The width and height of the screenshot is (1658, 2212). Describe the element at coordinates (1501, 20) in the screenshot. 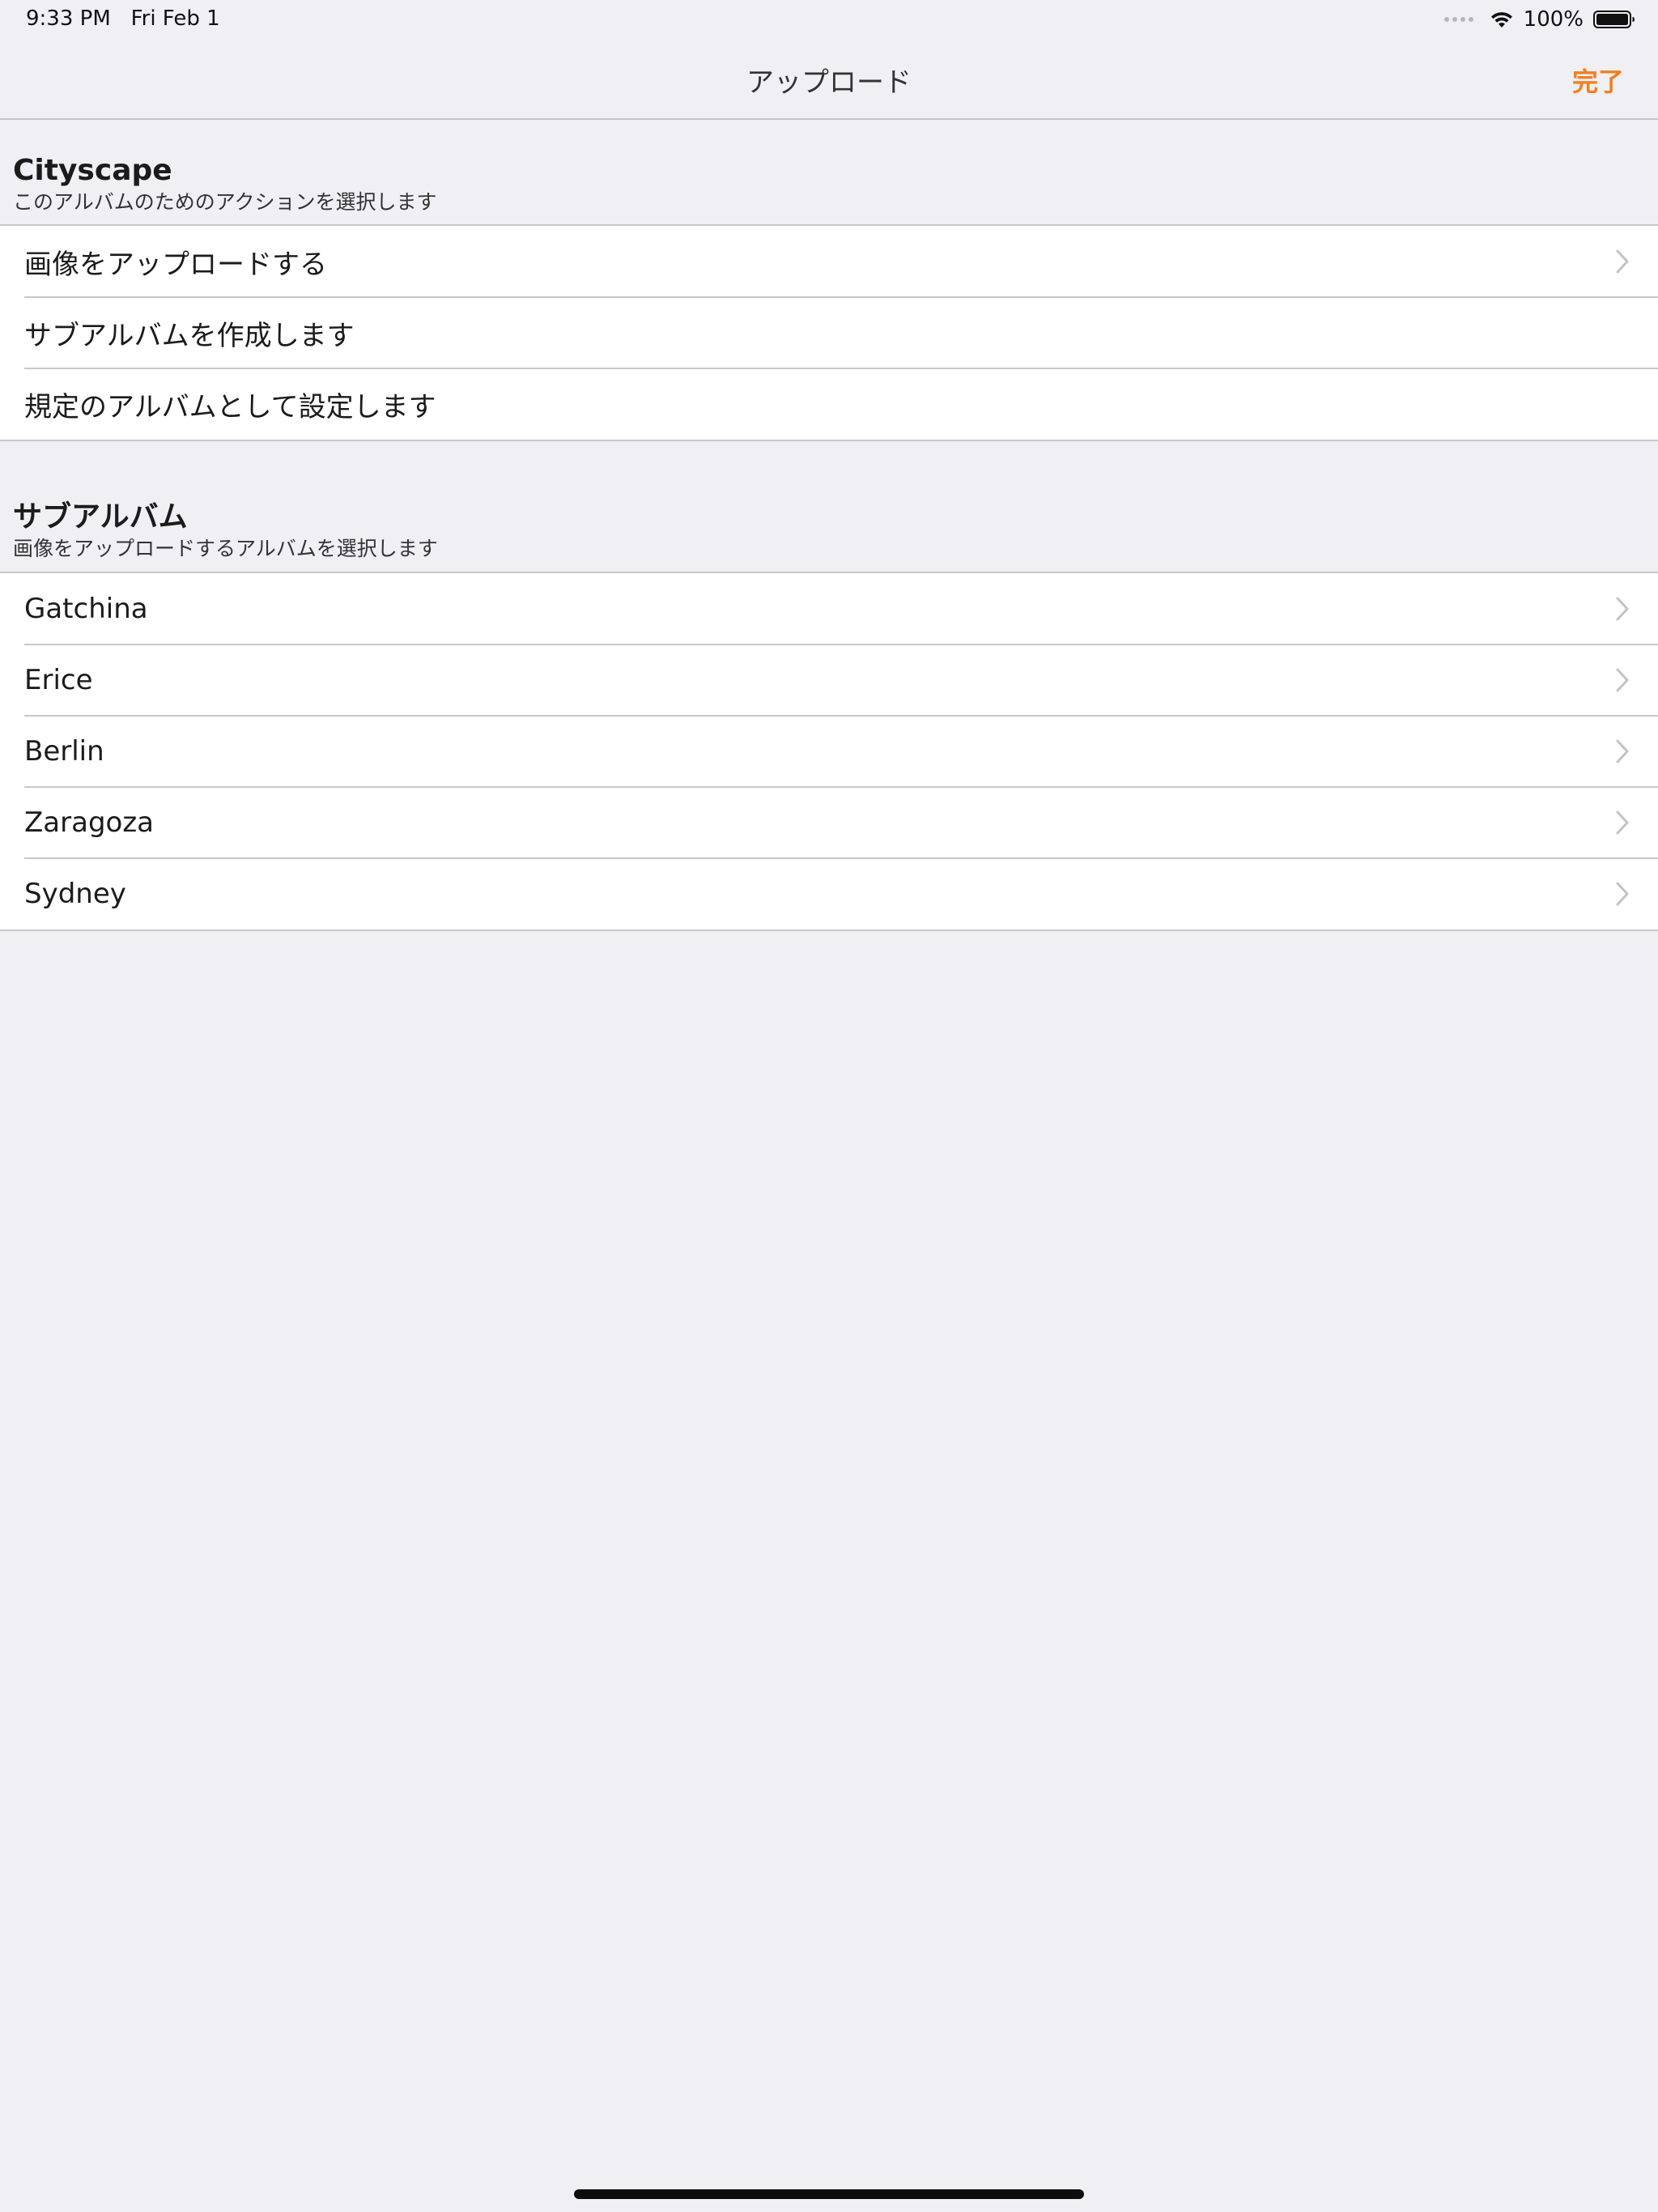

I see `wifi-icon` at that location.